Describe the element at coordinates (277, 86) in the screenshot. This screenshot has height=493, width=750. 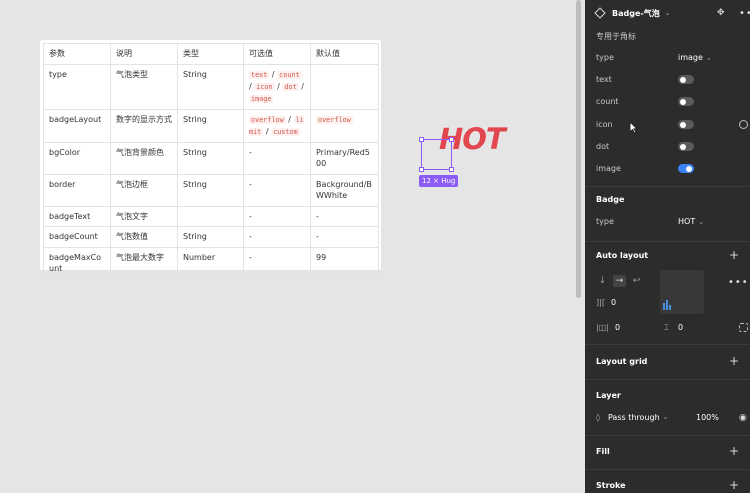
I see `cell-options: text / count / icon / dot / image` at that location.